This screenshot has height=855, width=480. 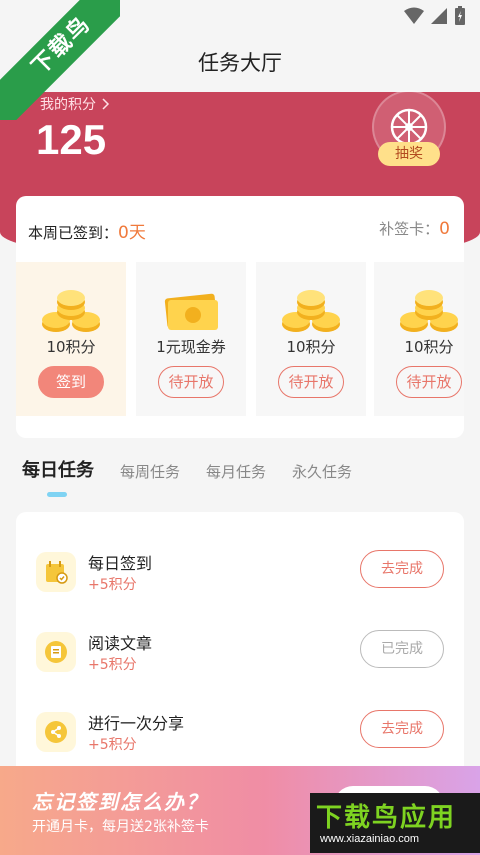 What do you see at coordinates (58, 469) in the screenshot?
I see `tab-daily: 每日任务` at bounding box center [58, 469].